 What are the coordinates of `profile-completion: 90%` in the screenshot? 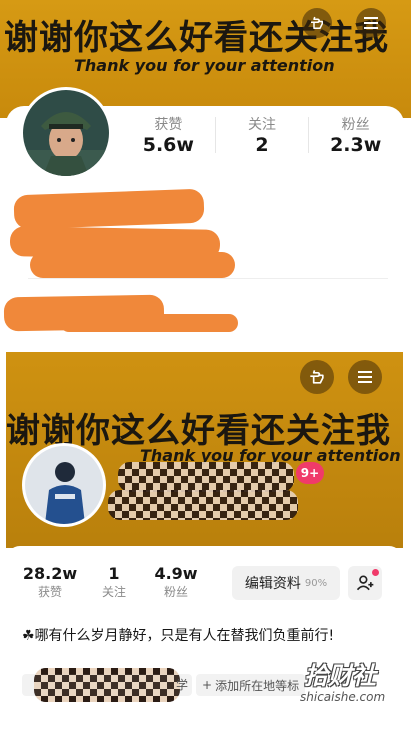 It's located at (316, 583).